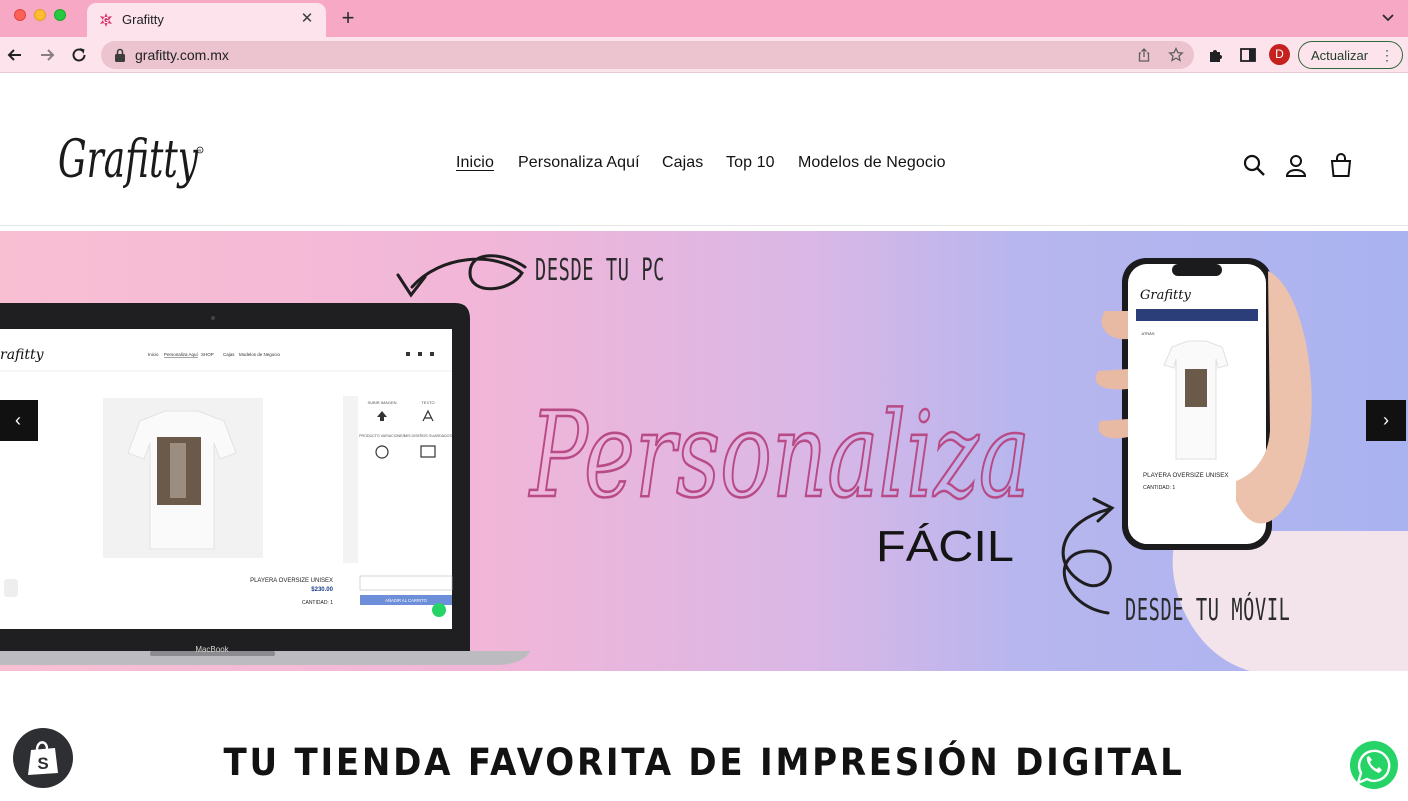 The height and width of the screenshot is (801, 1408). I want to click on laptop-nav-inicio: Inicio, so click(153, 354).